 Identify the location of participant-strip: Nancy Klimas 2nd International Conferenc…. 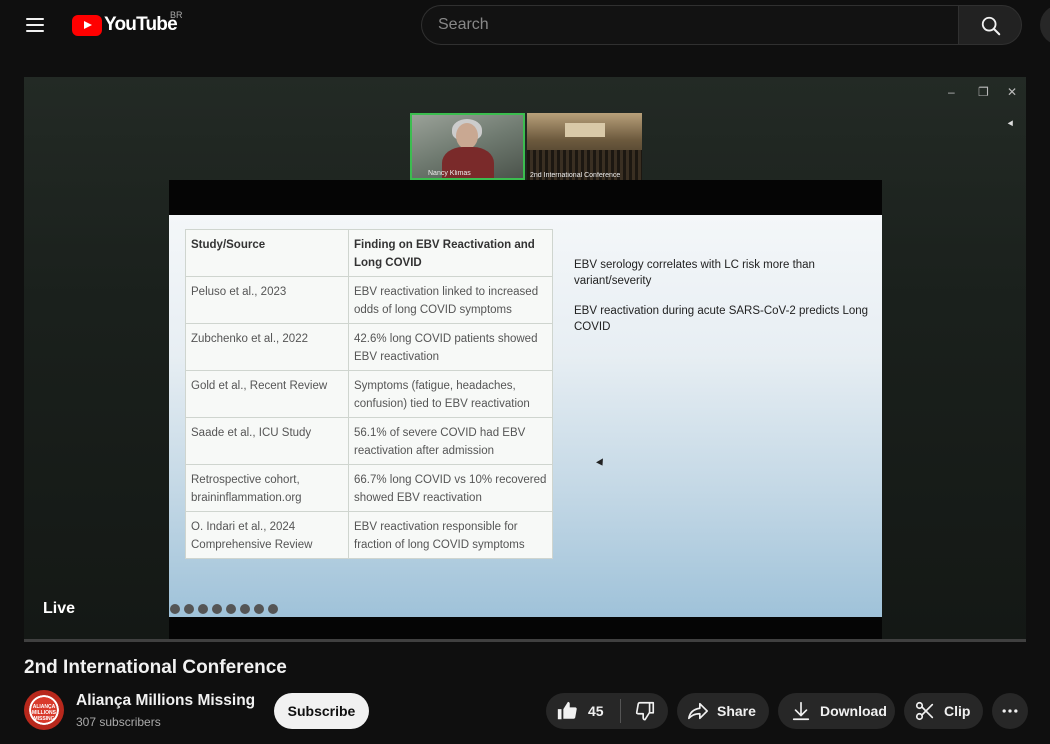
(526, 146).